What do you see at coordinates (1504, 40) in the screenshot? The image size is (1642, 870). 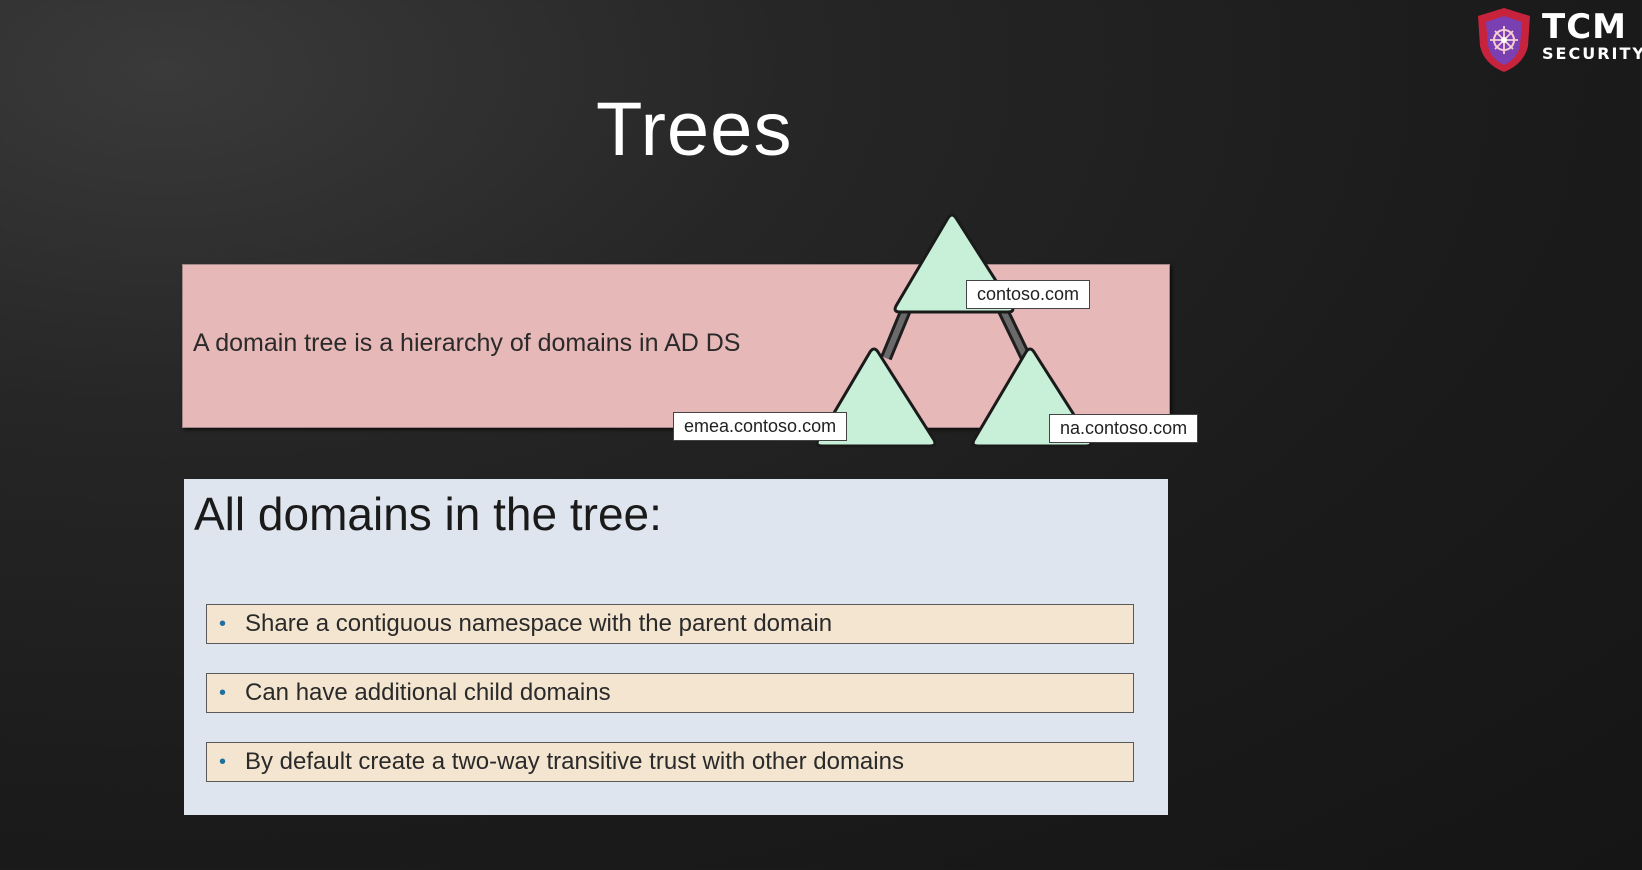 I see `shield-icon` at bounding box center [1504, 40].